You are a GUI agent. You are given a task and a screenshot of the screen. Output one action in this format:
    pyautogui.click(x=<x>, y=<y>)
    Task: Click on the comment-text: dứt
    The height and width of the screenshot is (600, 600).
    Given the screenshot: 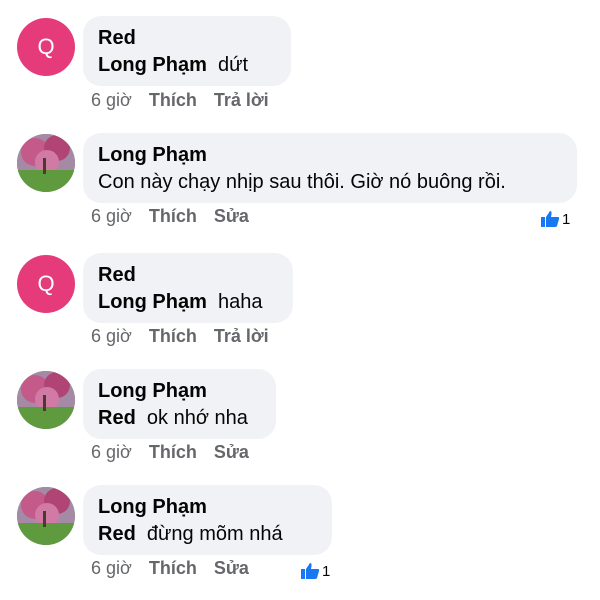 What is the action you would take?
    pyautogui.click(x=233, y=65)
    